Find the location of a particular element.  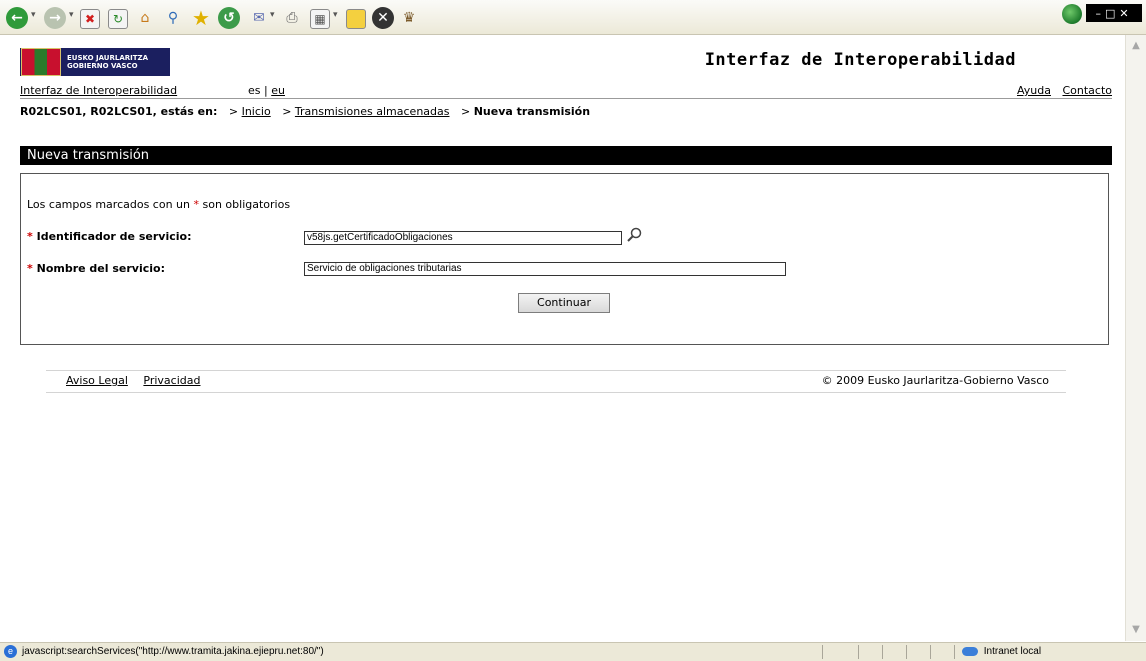

section-title: Nueva transmisión is located at coordinates (88, 155).